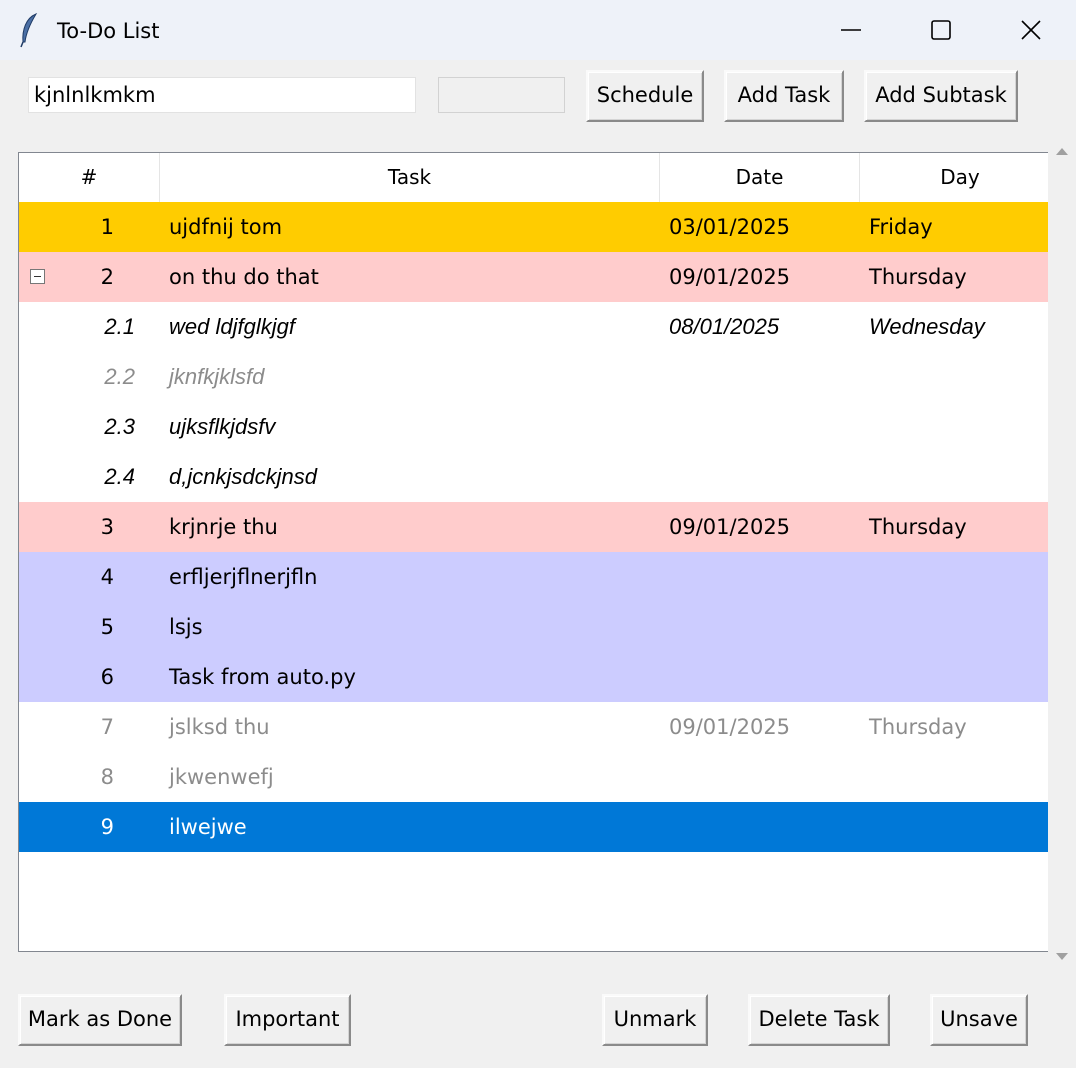 The image size is (1076, 1068). I want to click on task-name: jslksd thu, so click(219, 727).